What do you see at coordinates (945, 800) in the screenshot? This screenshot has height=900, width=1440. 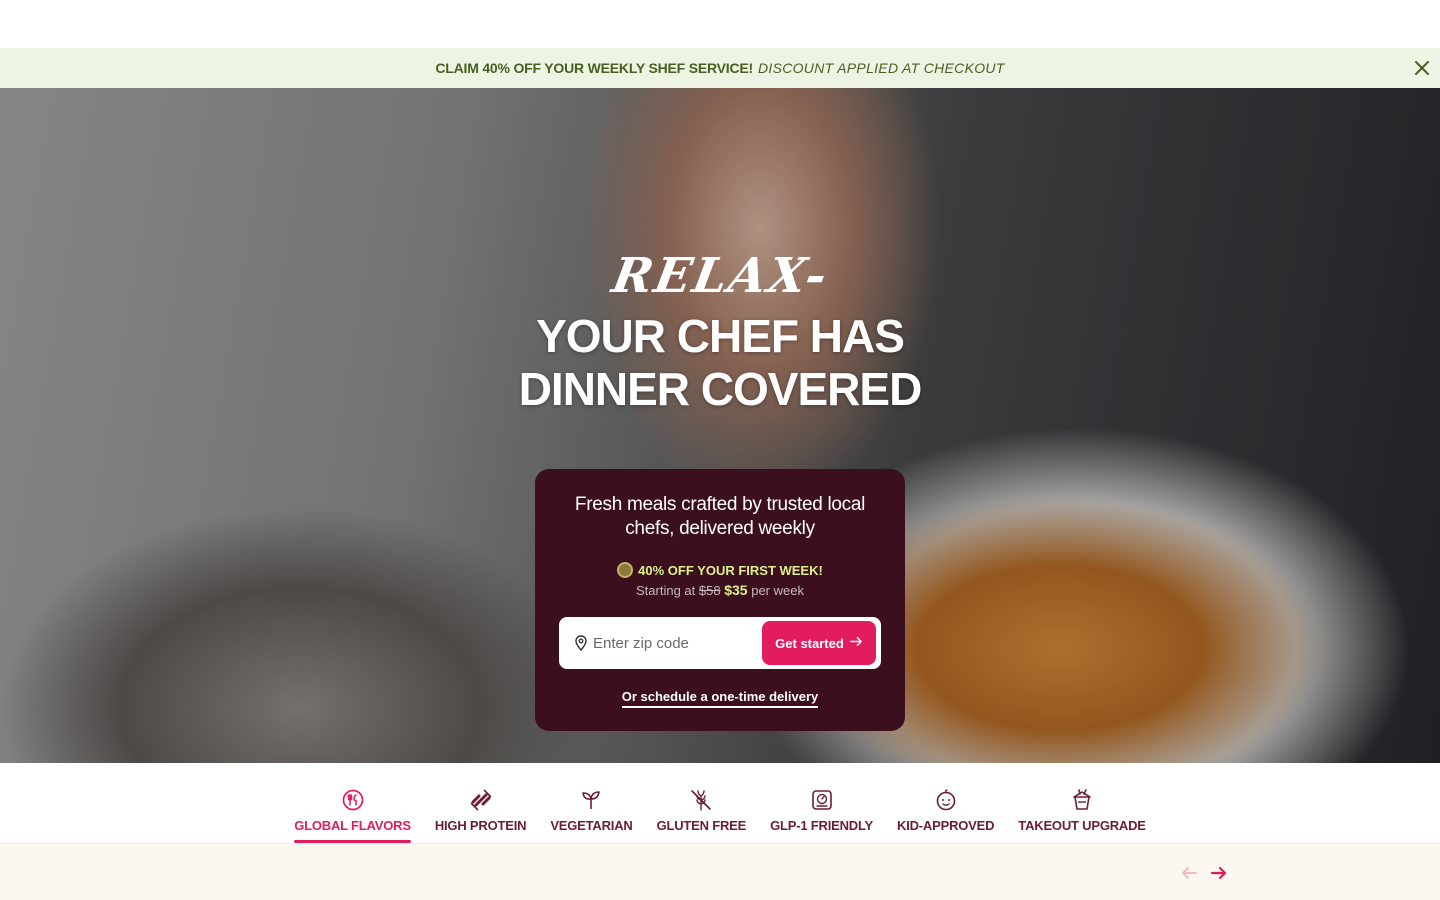 I see `kid-face-icon` at bounding box center [945, 800].